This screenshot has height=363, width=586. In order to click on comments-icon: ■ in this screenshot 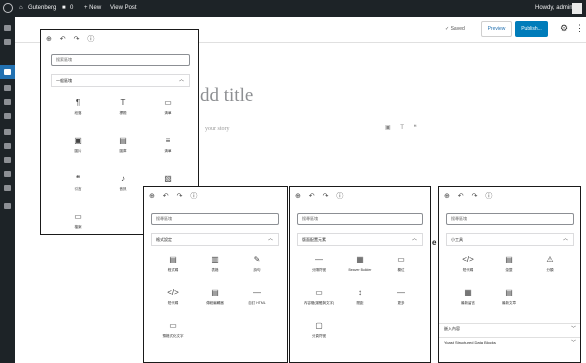, I will do `click(64, 8)`.